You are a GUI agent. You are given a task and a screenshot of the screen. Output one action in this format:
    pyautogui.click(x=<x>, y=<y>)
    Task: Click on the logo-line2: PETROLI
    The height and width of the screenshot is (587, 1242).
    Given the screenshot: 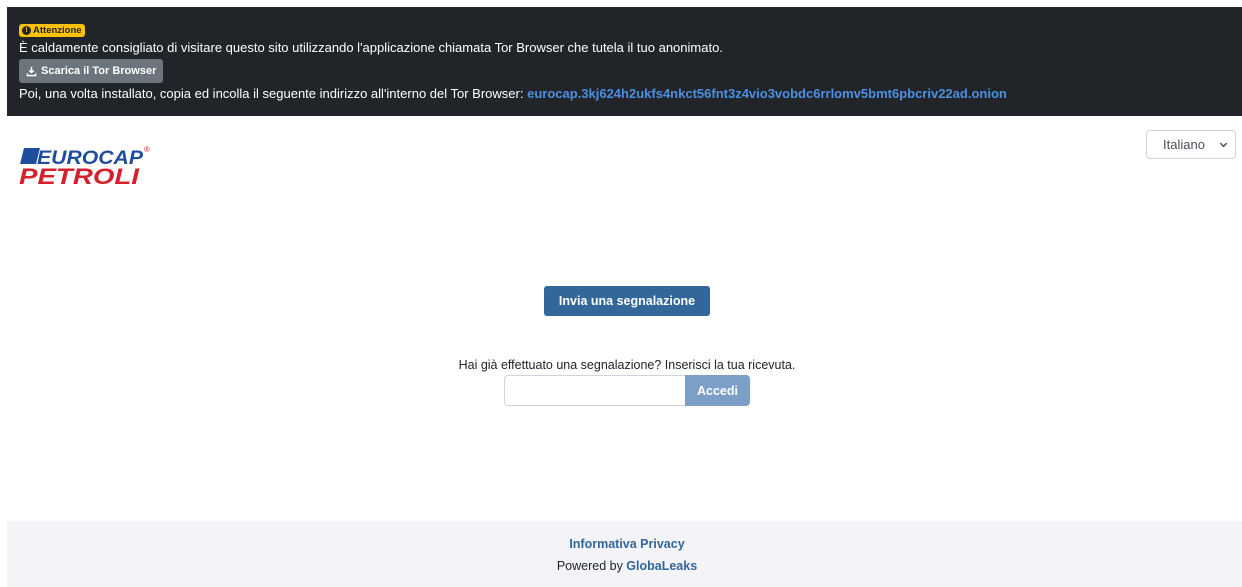 What is the action you would take?
    pyautogui.click(x=79, y=176)
    